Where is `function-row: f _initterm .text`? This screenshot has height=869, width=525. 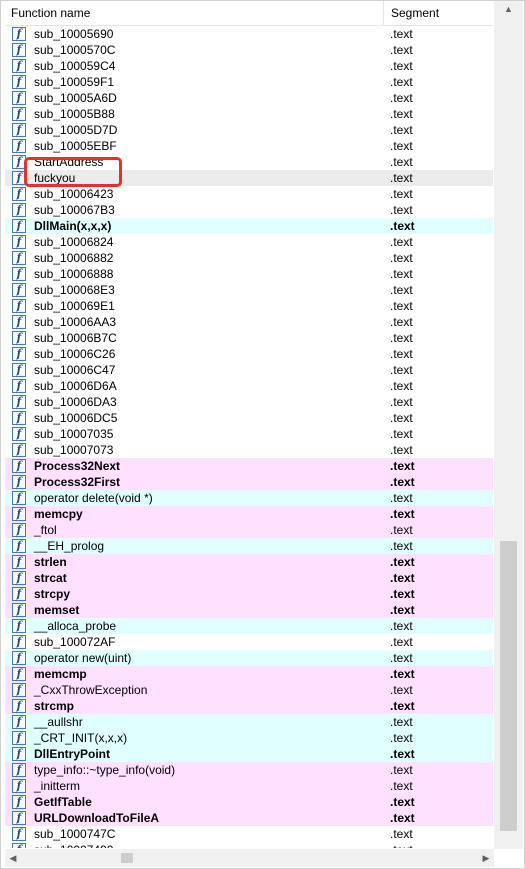 function-row: f _initterm .text is located at coordinates (249, 786).